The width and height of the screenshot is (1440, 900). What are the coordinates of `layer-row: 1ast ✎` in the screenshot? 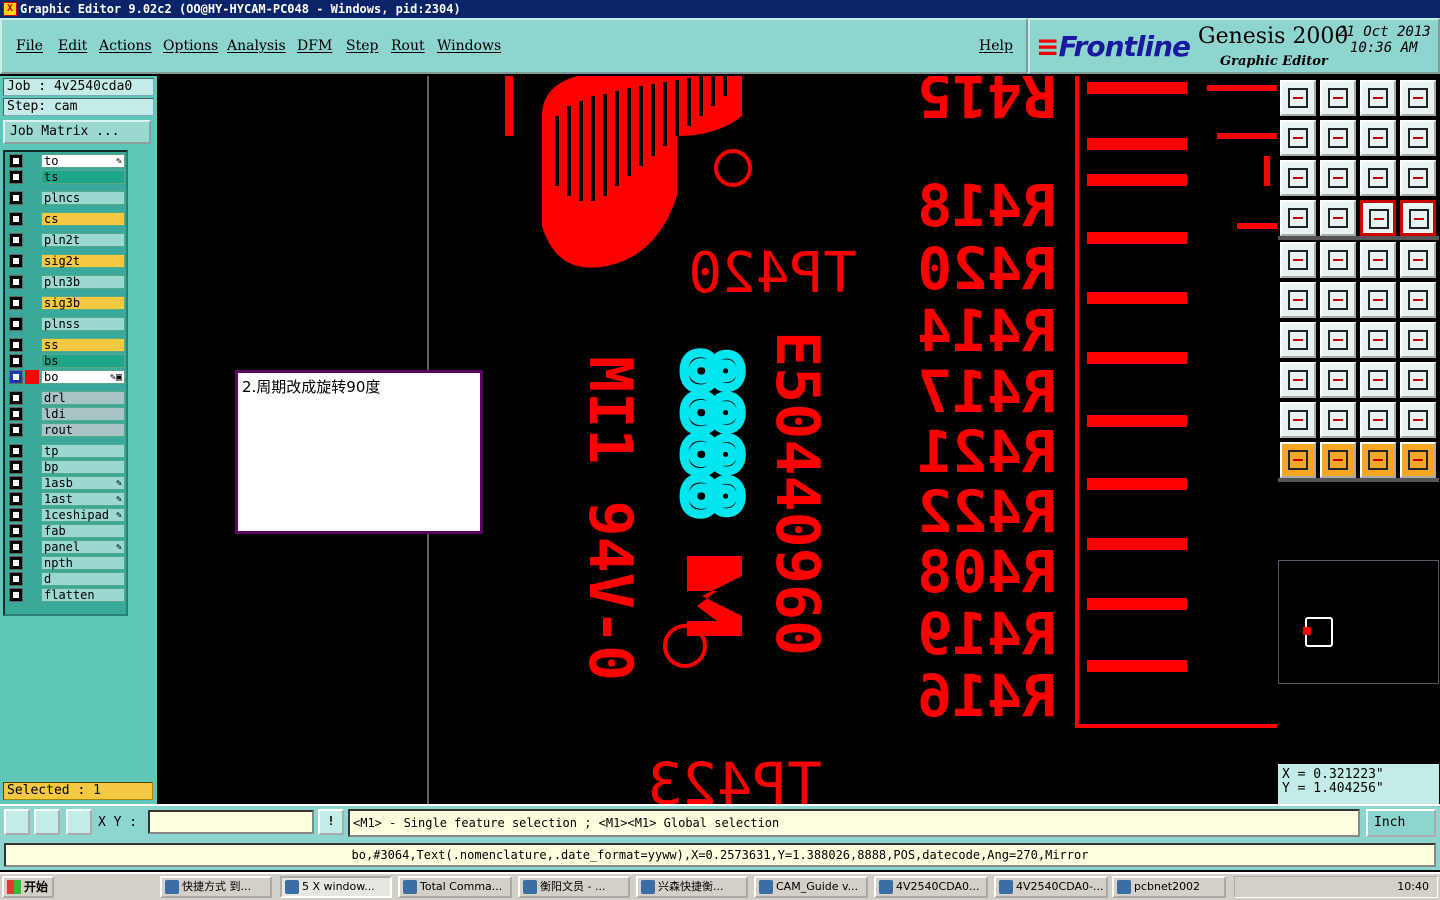 It's located at (67, 499).